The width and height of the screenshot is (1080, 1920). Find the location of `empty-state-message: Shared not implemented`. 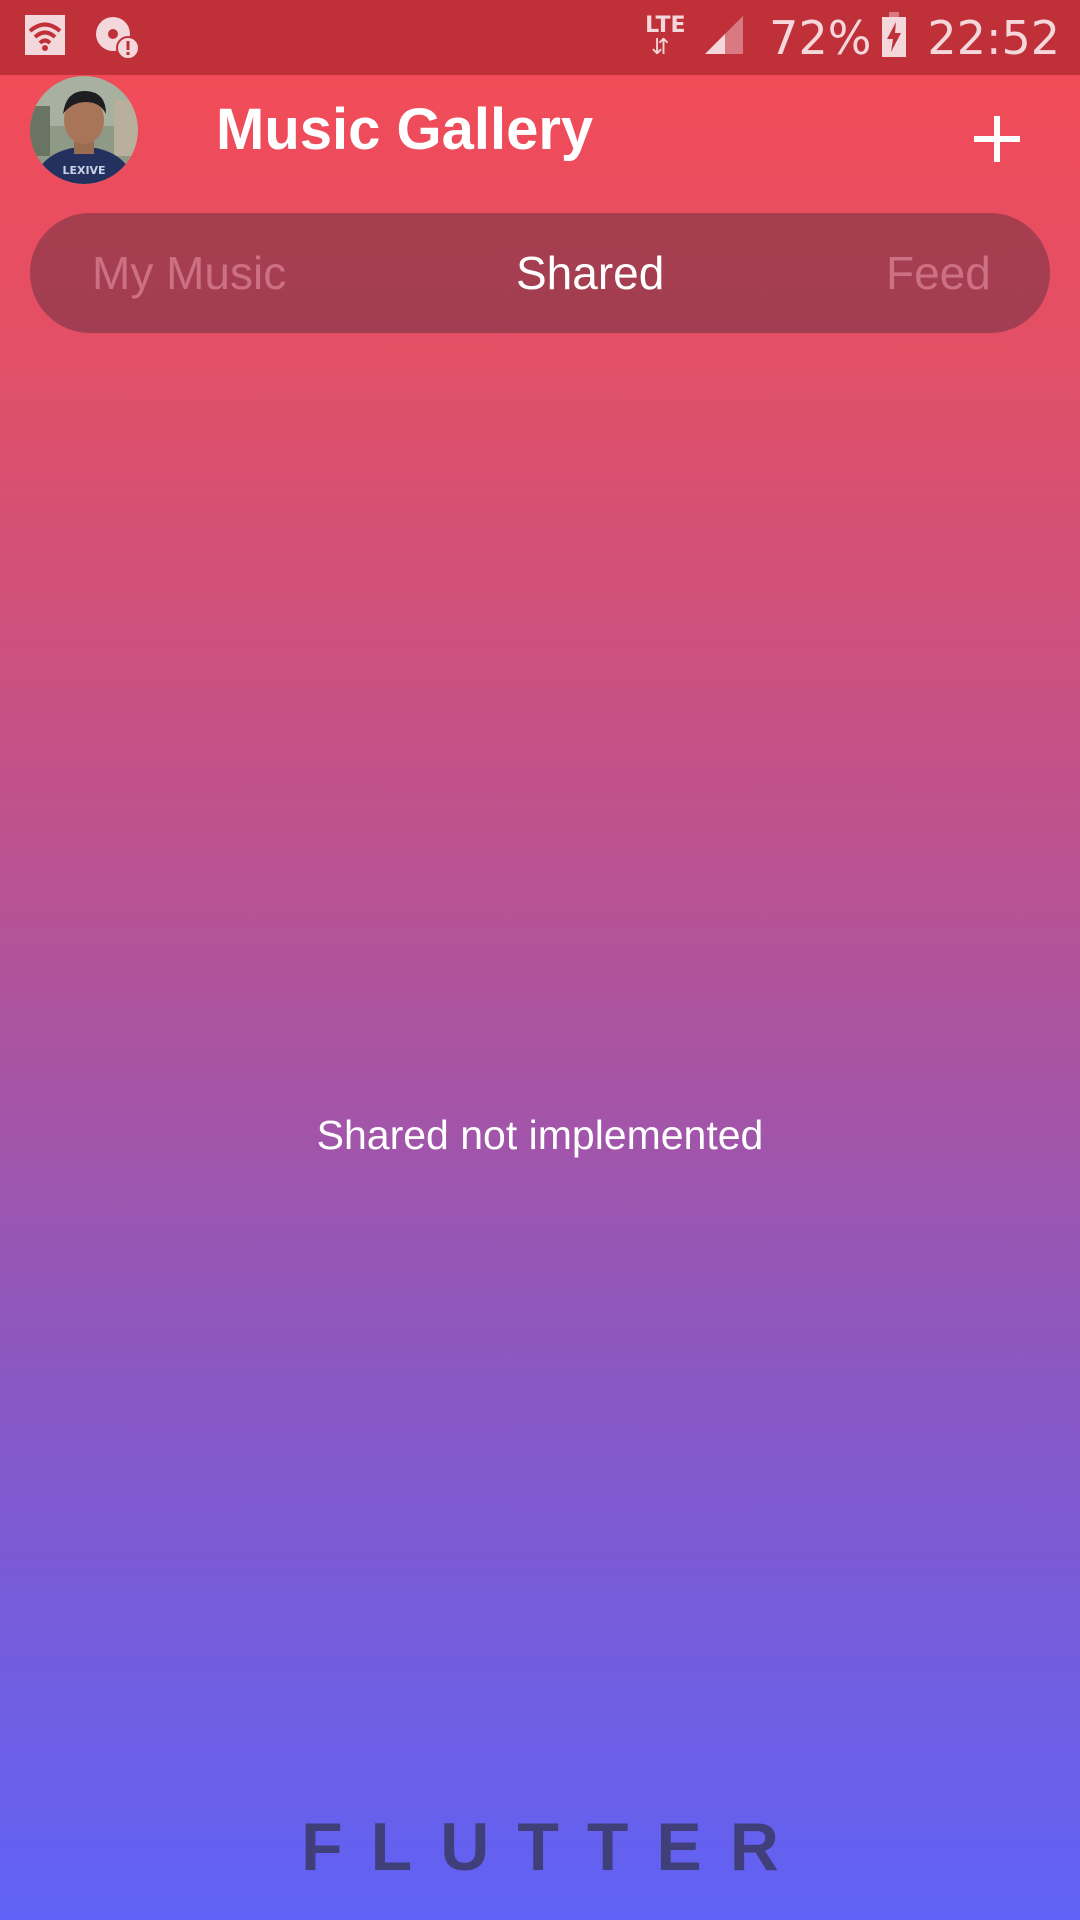

empty-state-message: Shared not implemented is located at coordinates (540, 1135).